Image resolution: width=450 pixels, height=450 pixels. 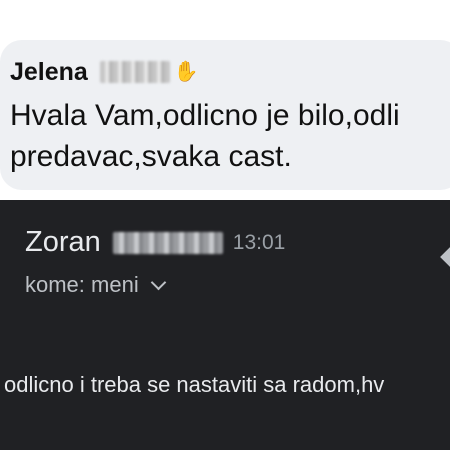 What do you see at coordinates (151, 156) in the screenshot?
I see `chat-message-line-2: predavac,svaka cast.` at bounding box center [151, 156].